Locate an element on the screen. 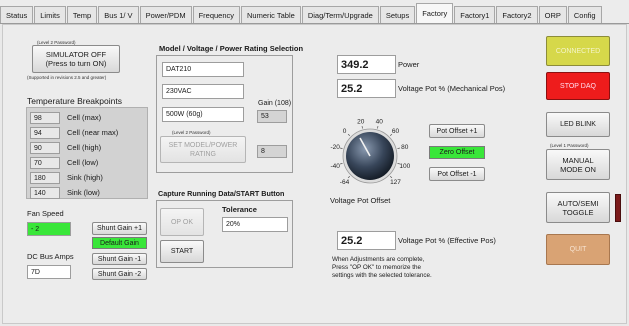 The height and width of the screenshot is (326, 629). tab-factory2: Factory2 is located at coordinates (517, 14).